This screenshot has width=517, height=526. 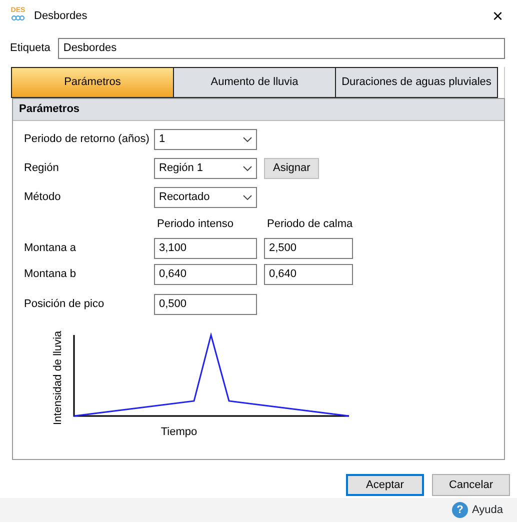 I want to click on axis-label: Tiempo, so click(x=179, y=432).